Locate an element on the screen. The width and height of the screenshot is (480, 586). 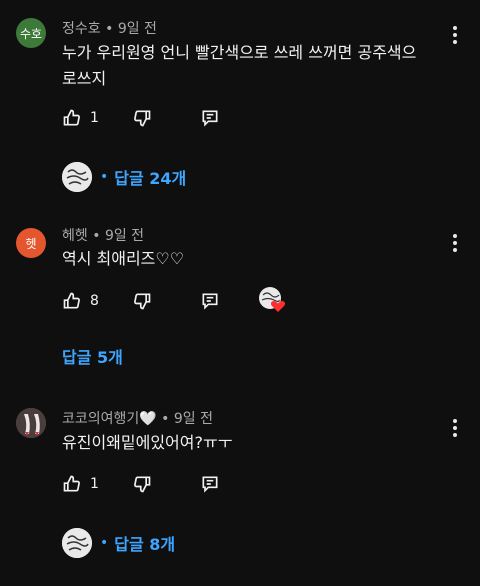
avatar-image is located at coordinates (31, 423).